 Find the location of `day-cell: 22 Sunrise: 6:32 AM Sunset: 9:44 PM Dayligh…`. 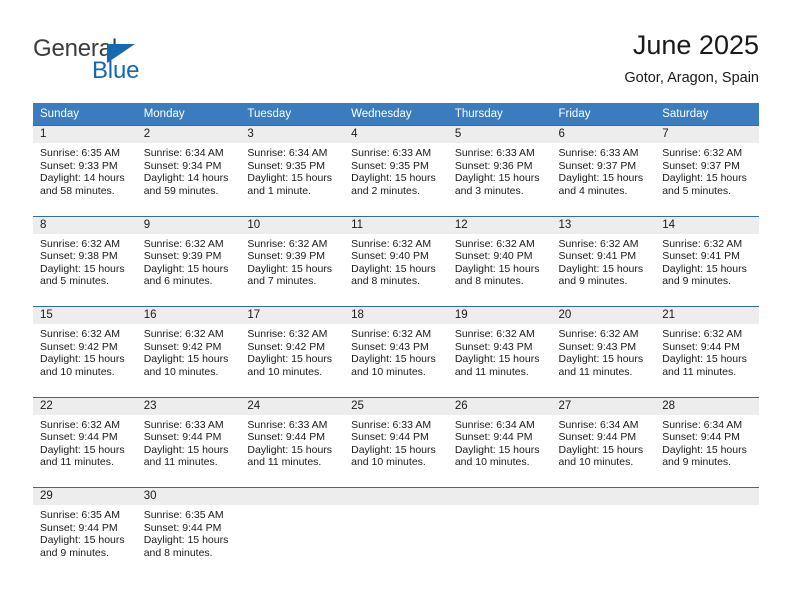

day-cell: 22 Sunrise: 6:32 AM Sunset: 9:44 PM Dayligh… is located at coordinates (85, 442).